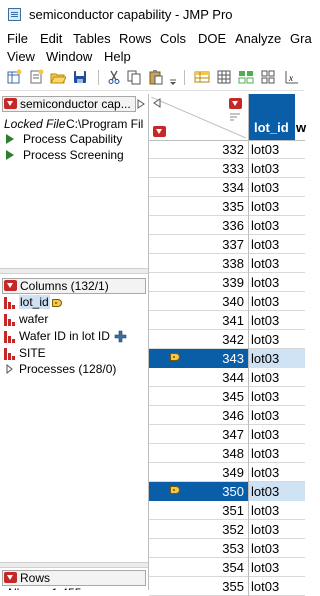 The image size is (320, 596). I want to click on table-row: 340 lot03, so click(227, 301).